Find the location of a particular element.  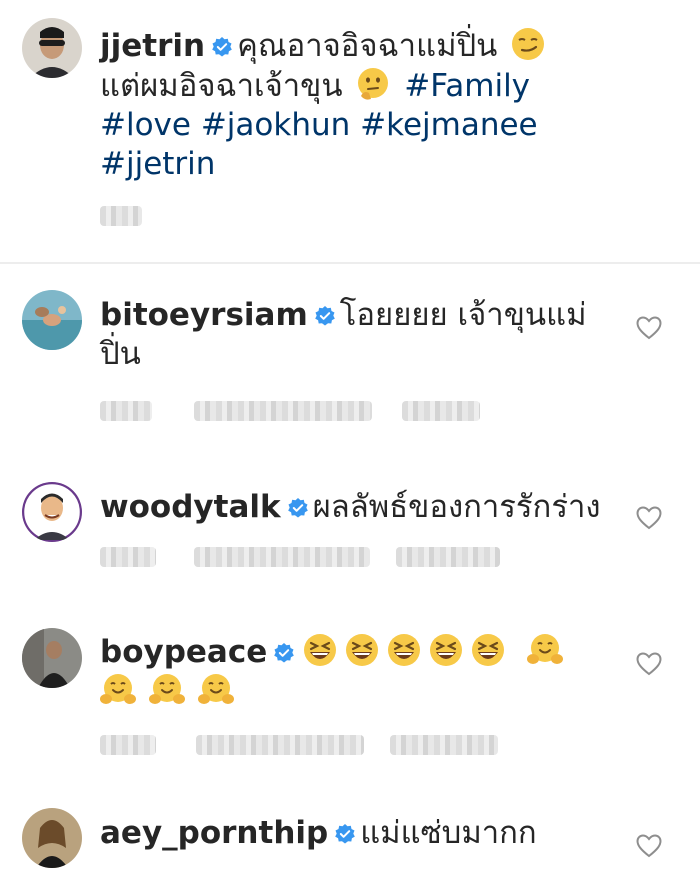

avatar-aey-pornthip is located at coordinates (52, 838).